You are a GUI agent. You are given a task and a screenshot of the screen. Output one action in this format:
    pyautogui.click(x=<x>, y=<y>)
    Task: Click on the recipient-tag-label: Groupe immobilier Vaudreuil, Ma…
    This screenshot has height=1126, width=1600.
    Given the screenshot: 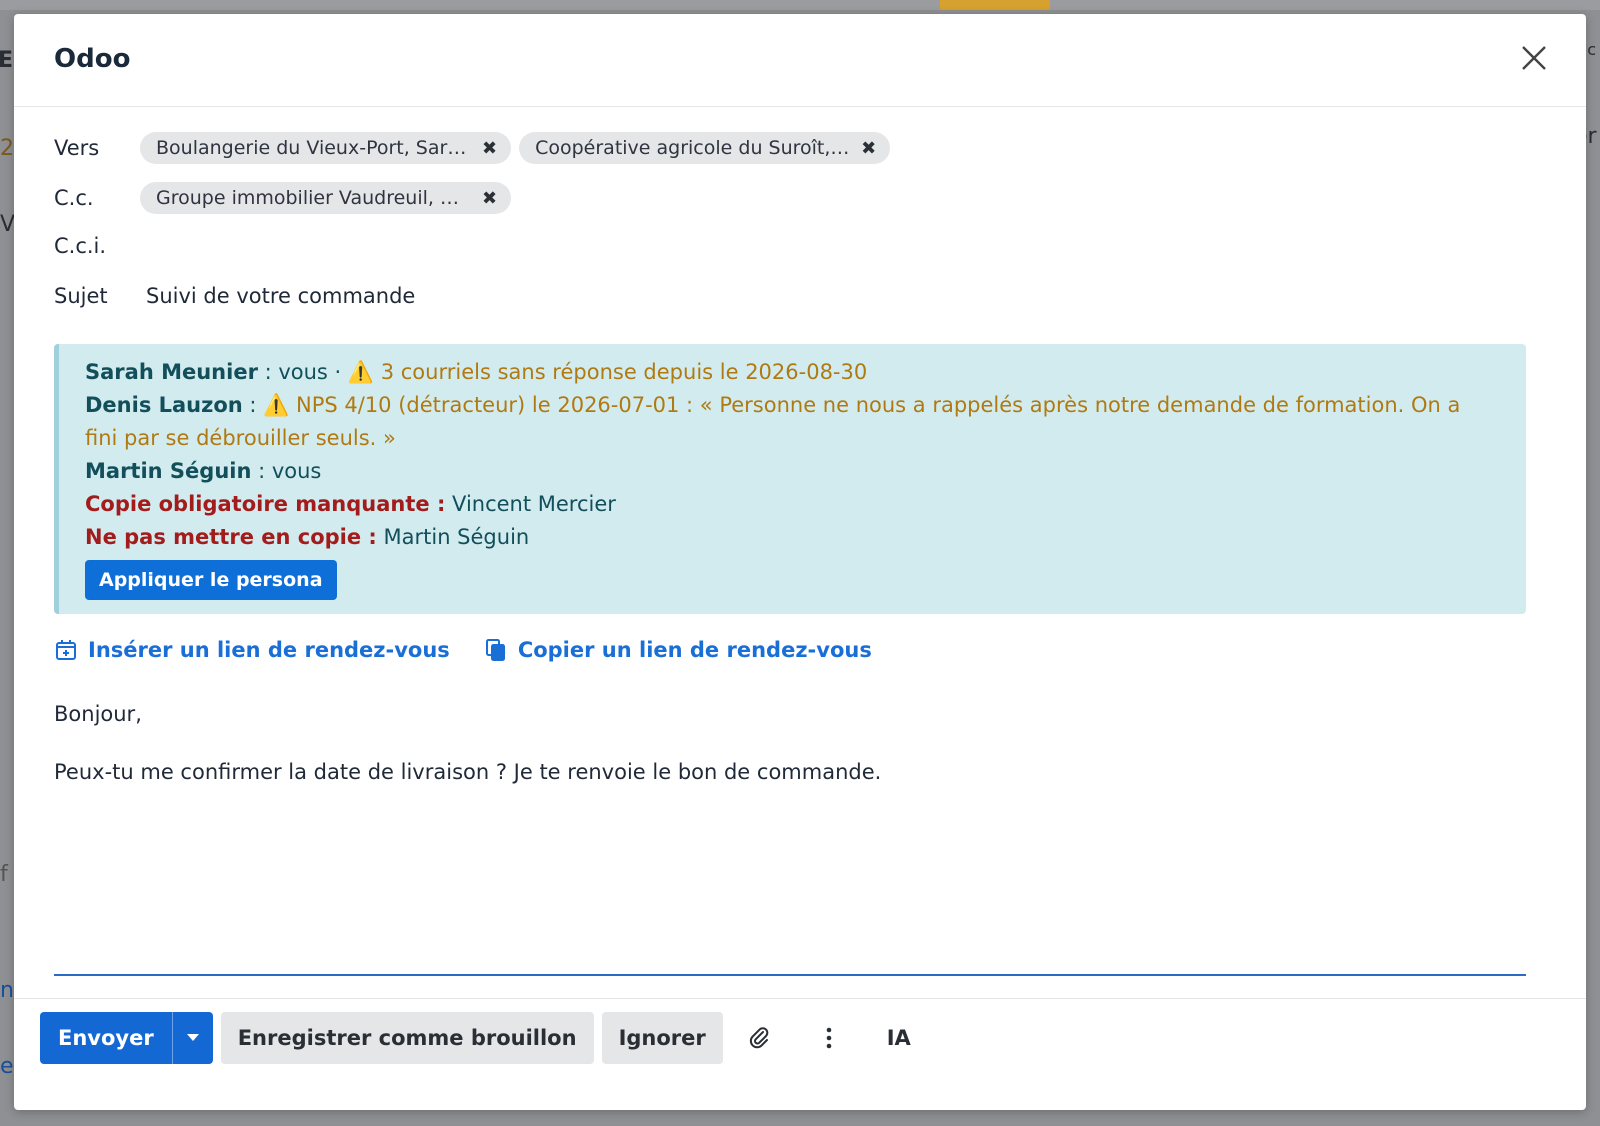 What is the action you would take?
    pyautogui.click(x=315, y=198)
    